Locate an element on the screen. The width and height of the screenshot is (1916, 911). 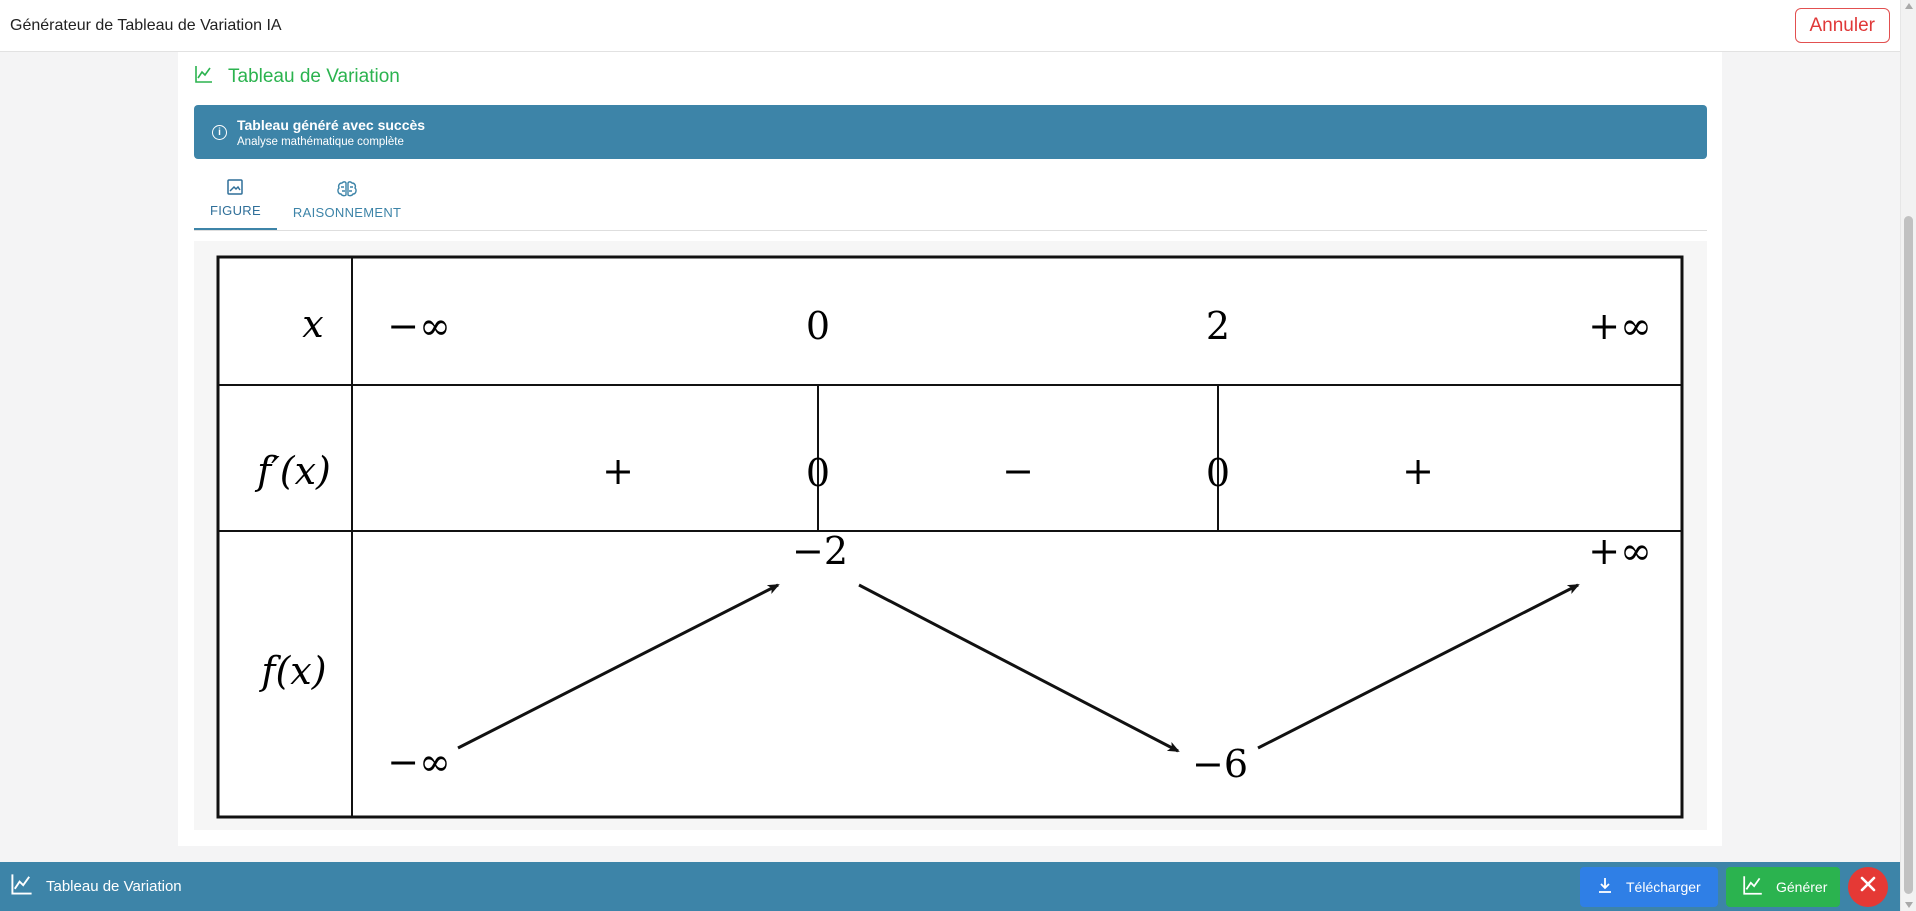
row-label-function: f(x) is located at coordinates (292, 671).